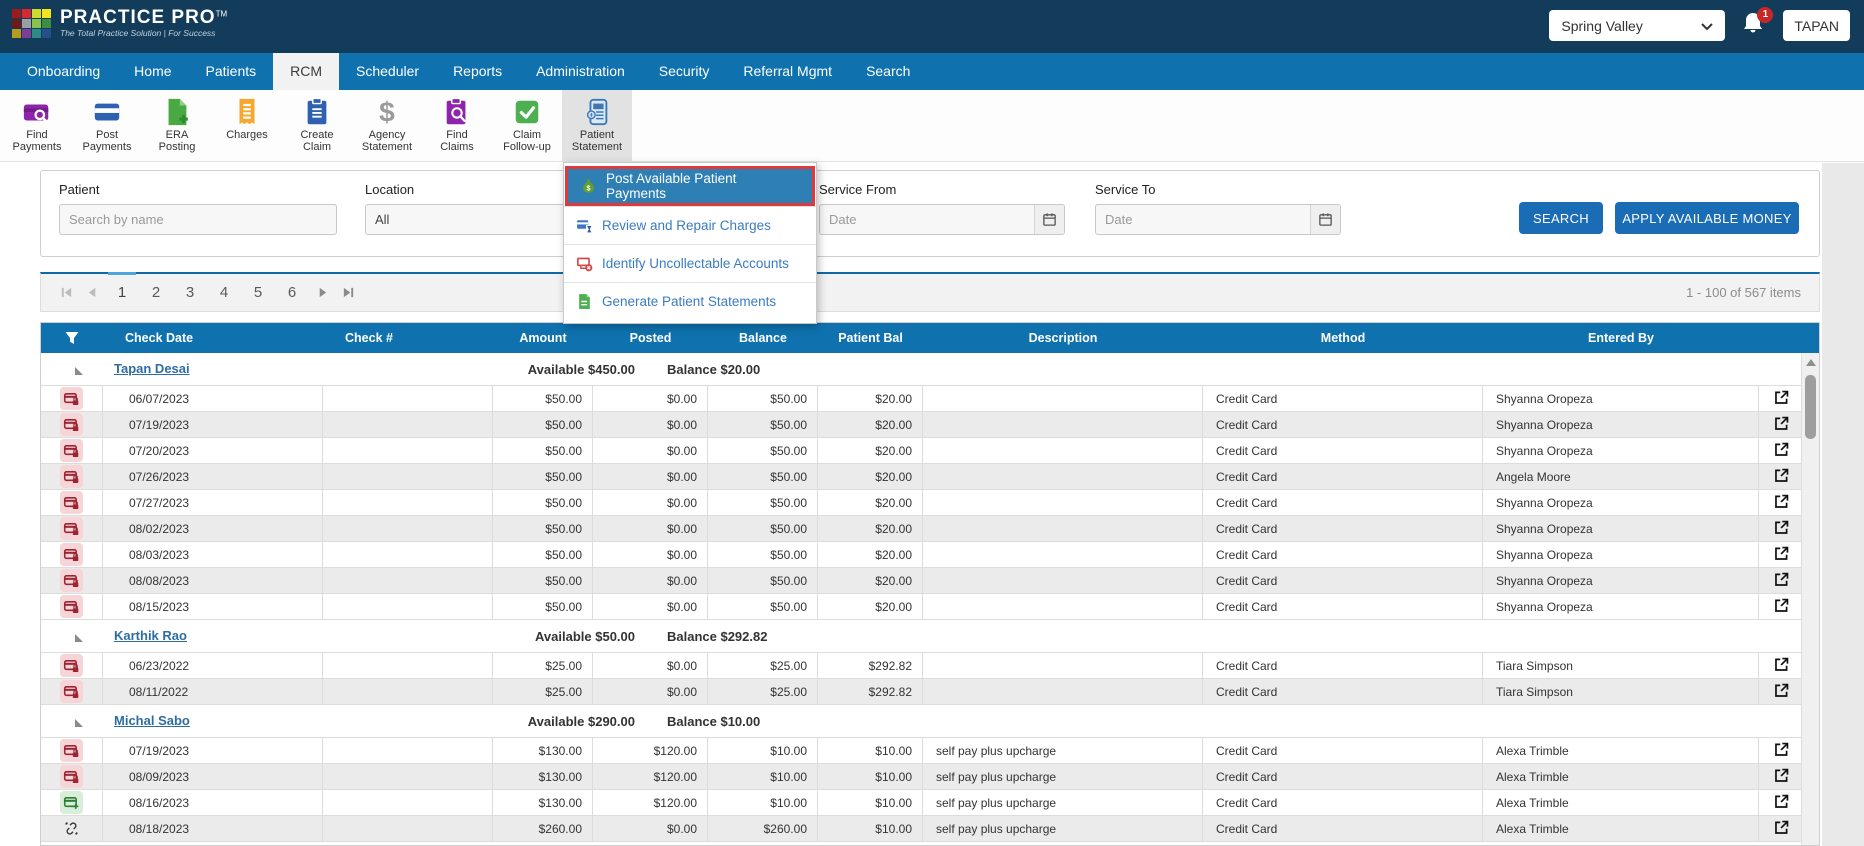  I want to click on group-balance-amount: Balance $20.00, so click(714, 369).